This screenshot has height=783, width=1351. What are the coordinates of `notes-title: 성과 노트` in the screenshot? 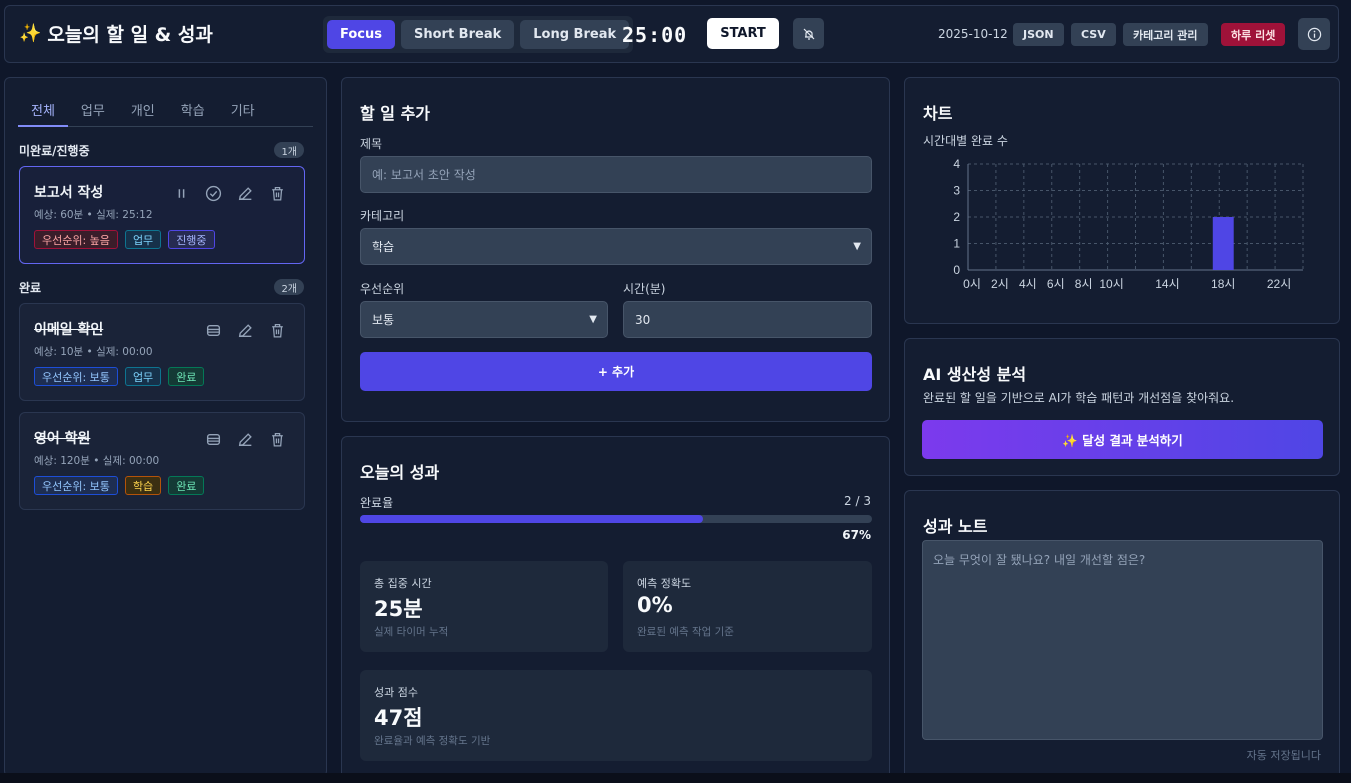 It's located at (955, 526).